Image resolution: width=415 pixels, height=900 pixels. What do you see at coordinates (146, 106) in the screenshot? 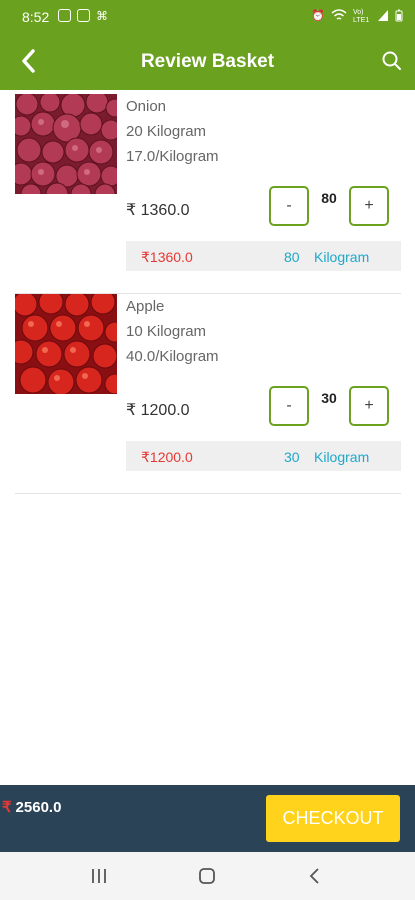
I see `item-name: Onion` at bounding box center [146, 106].